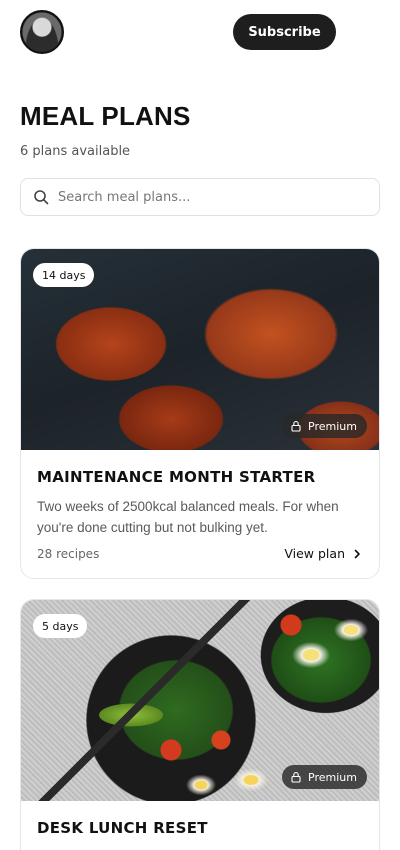 The image size is (400, 850). I want to click on chevron-right-icon, so click(357, 554).